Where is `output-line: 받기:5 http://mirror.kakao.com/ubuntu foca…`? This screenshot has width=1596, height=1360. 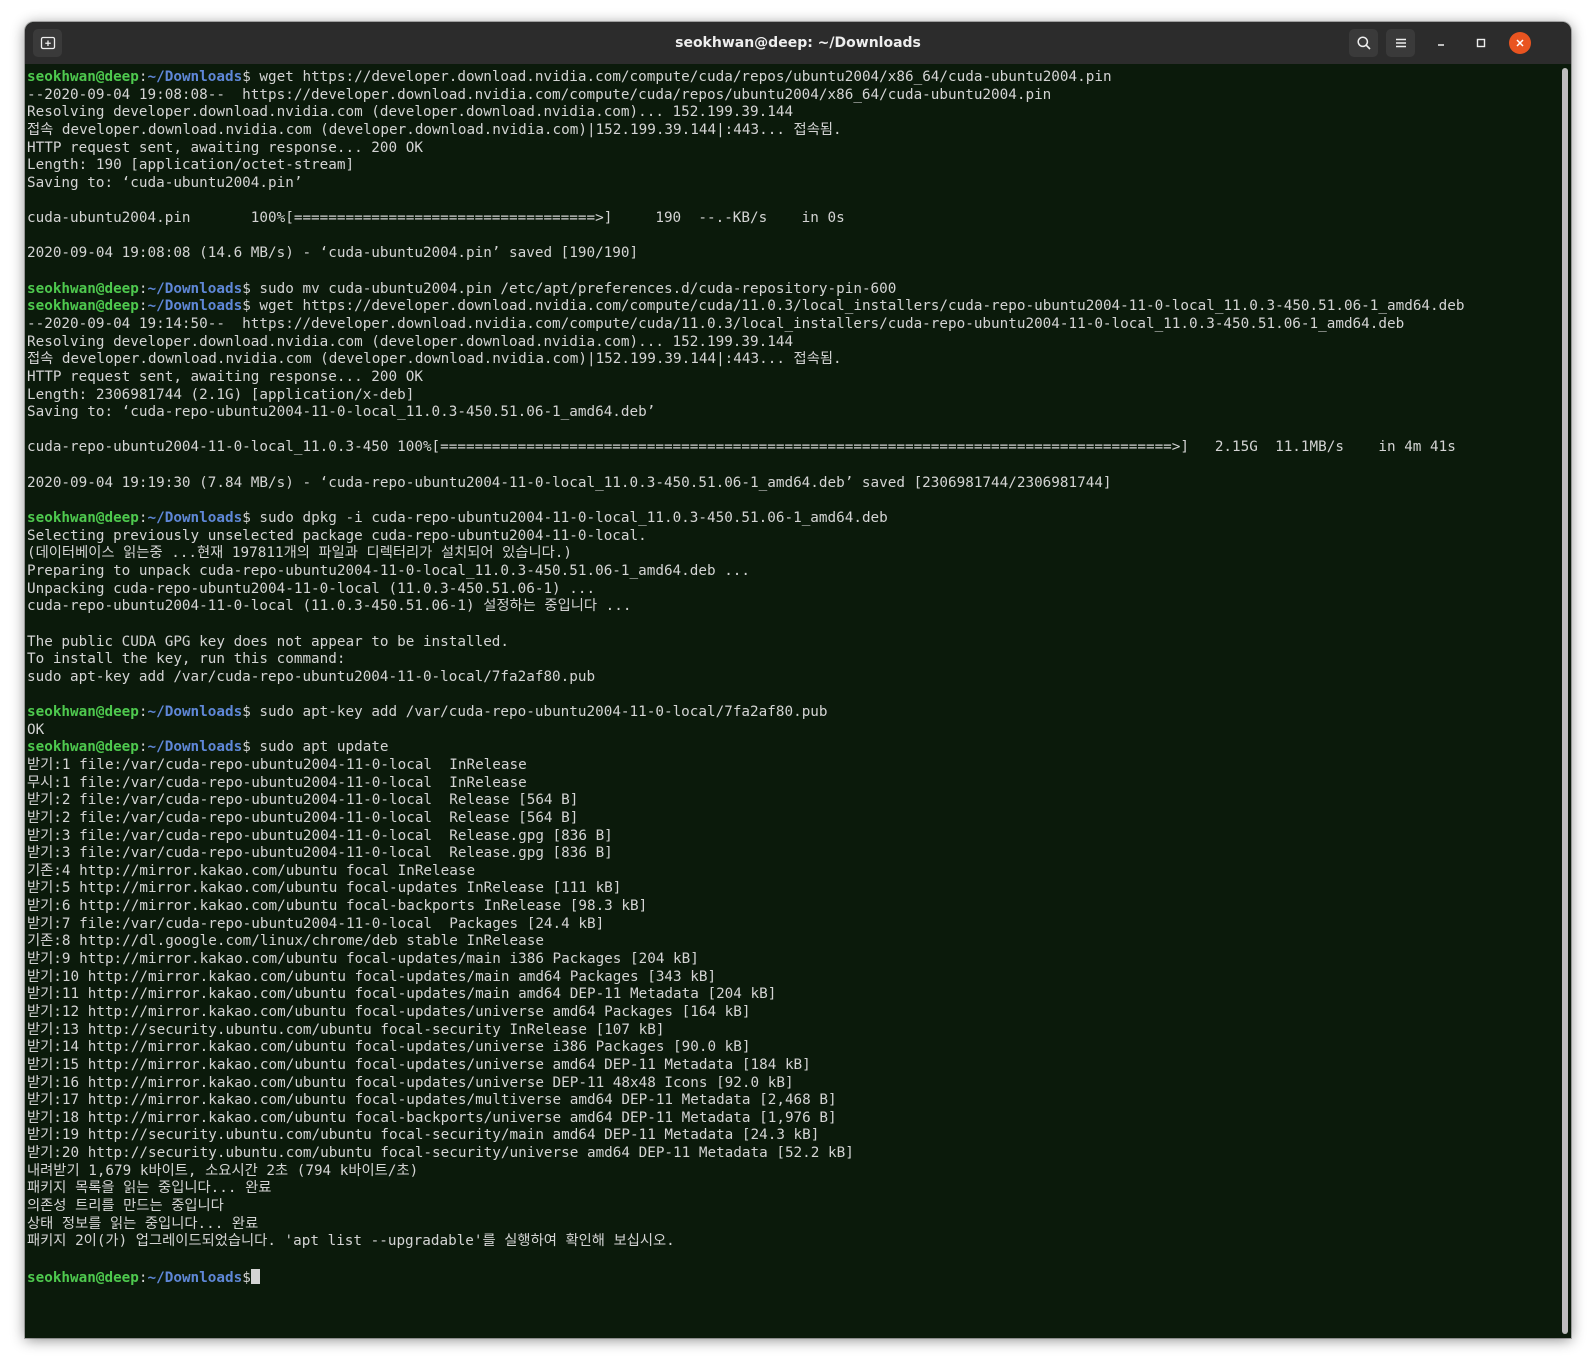 output-line: 받기:5 http://mirror.kakao.com/ubuntu foca… is located at coordinates (324, 888).